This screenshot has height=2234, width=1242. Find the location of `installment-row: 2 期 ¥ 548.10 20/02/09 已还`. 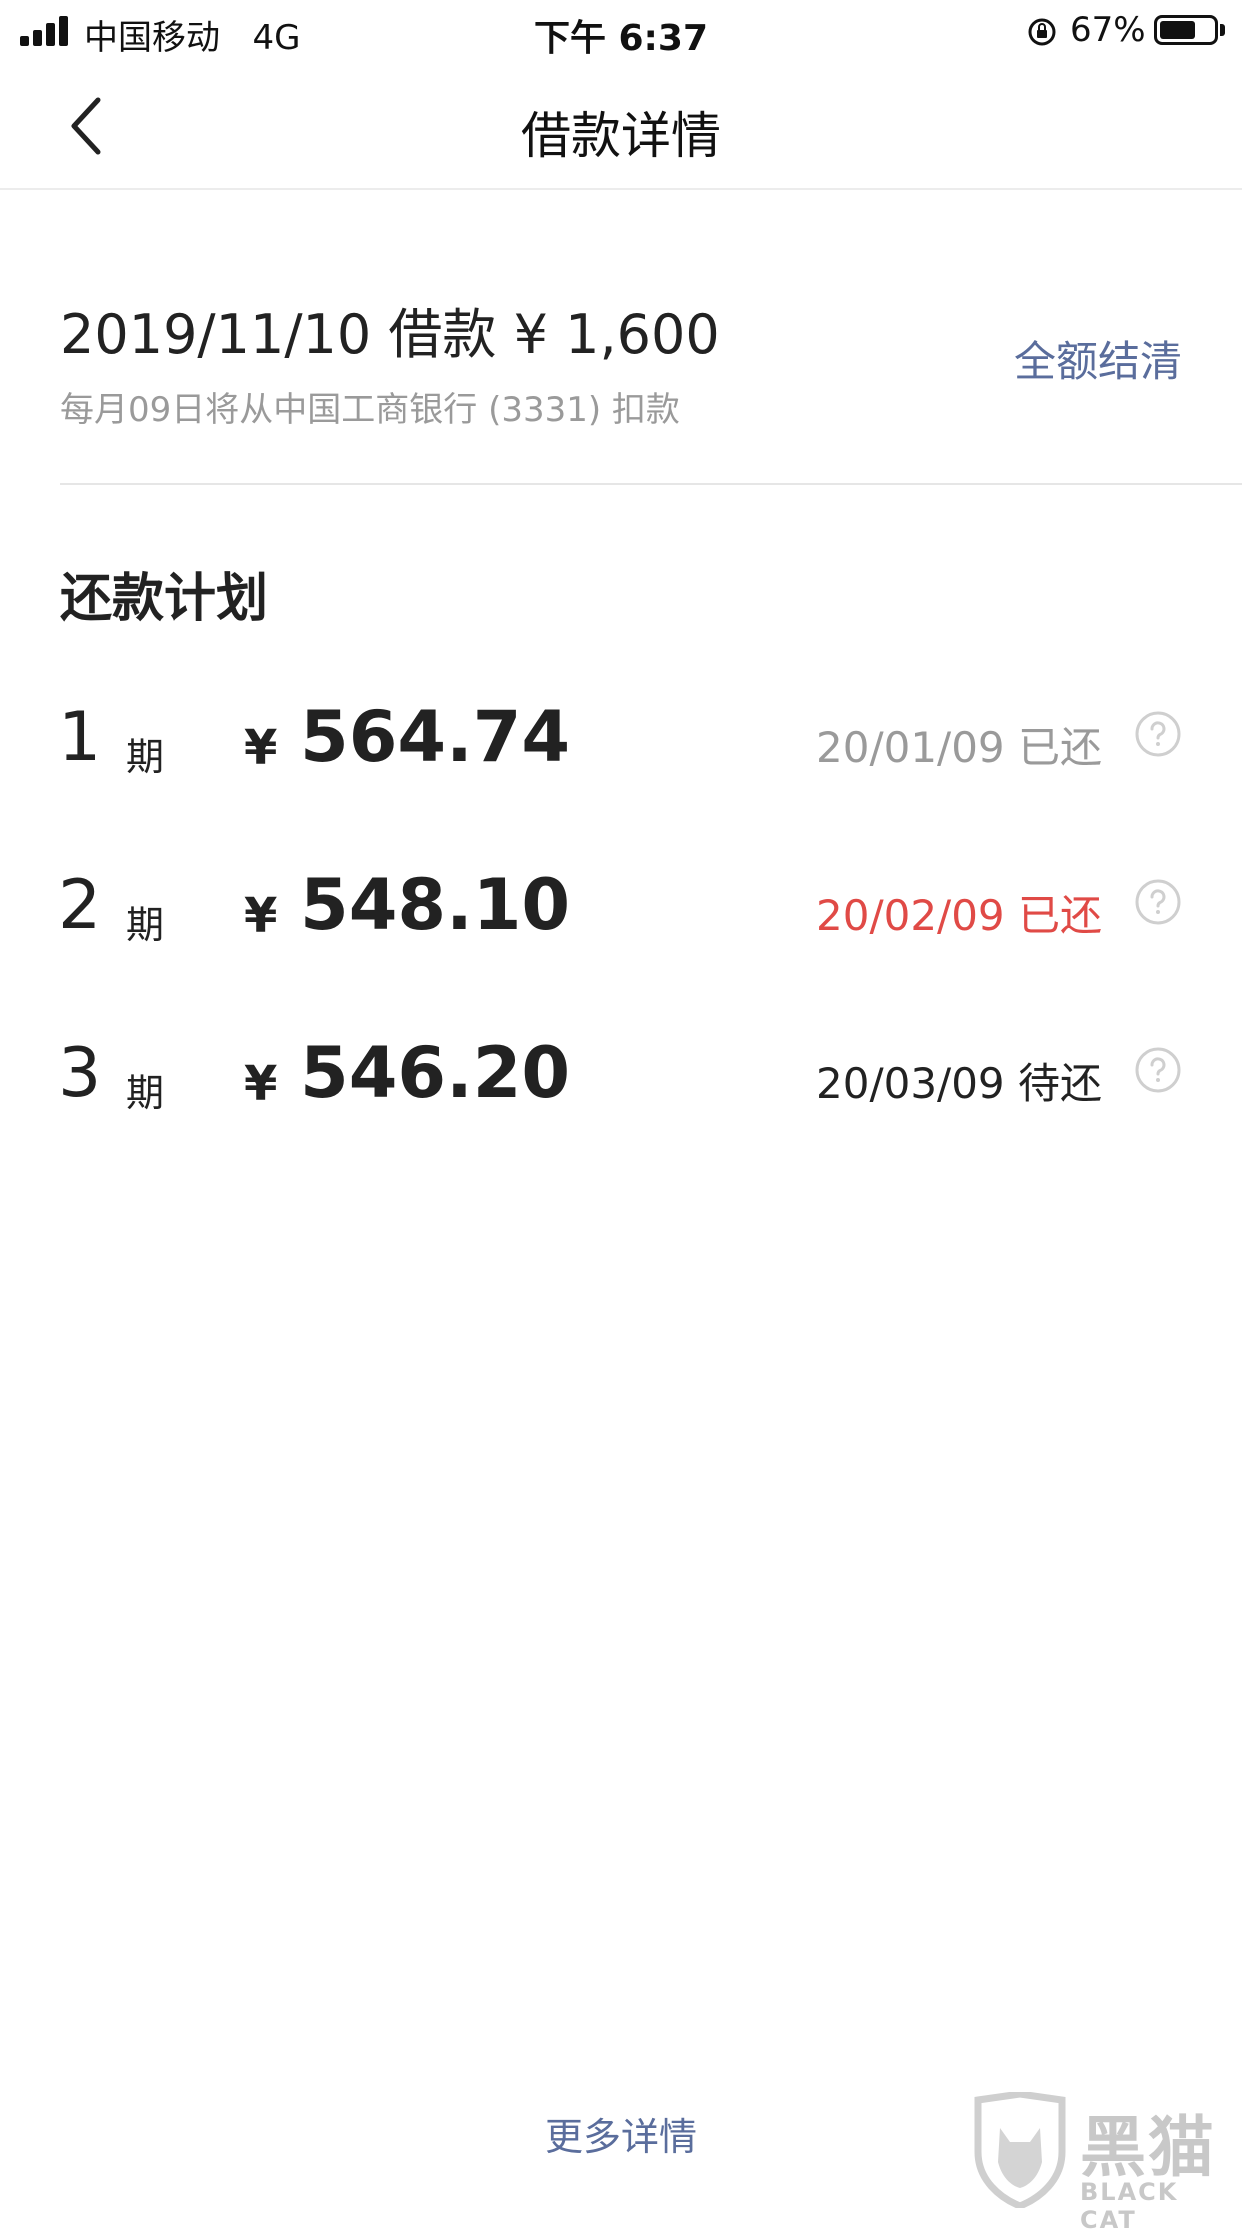

installment-row: 2 期 ¥ 548.10 20/02/09 已还 is located at coordinates (621, 908).